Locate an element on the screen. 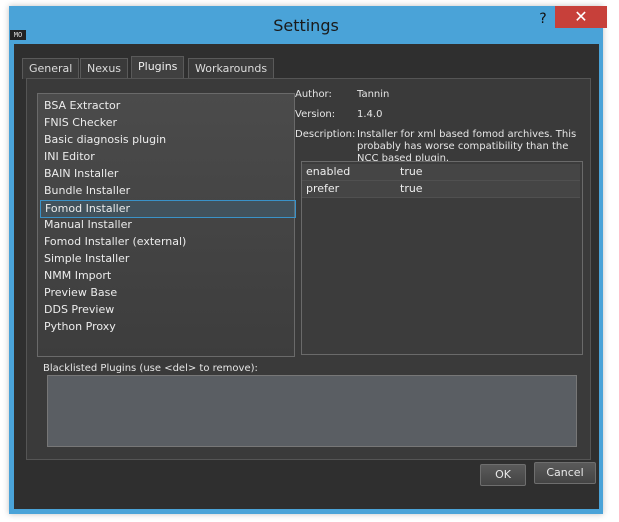 The image size is (619, 522). help-button: ? is located at coordinates (543, 19).